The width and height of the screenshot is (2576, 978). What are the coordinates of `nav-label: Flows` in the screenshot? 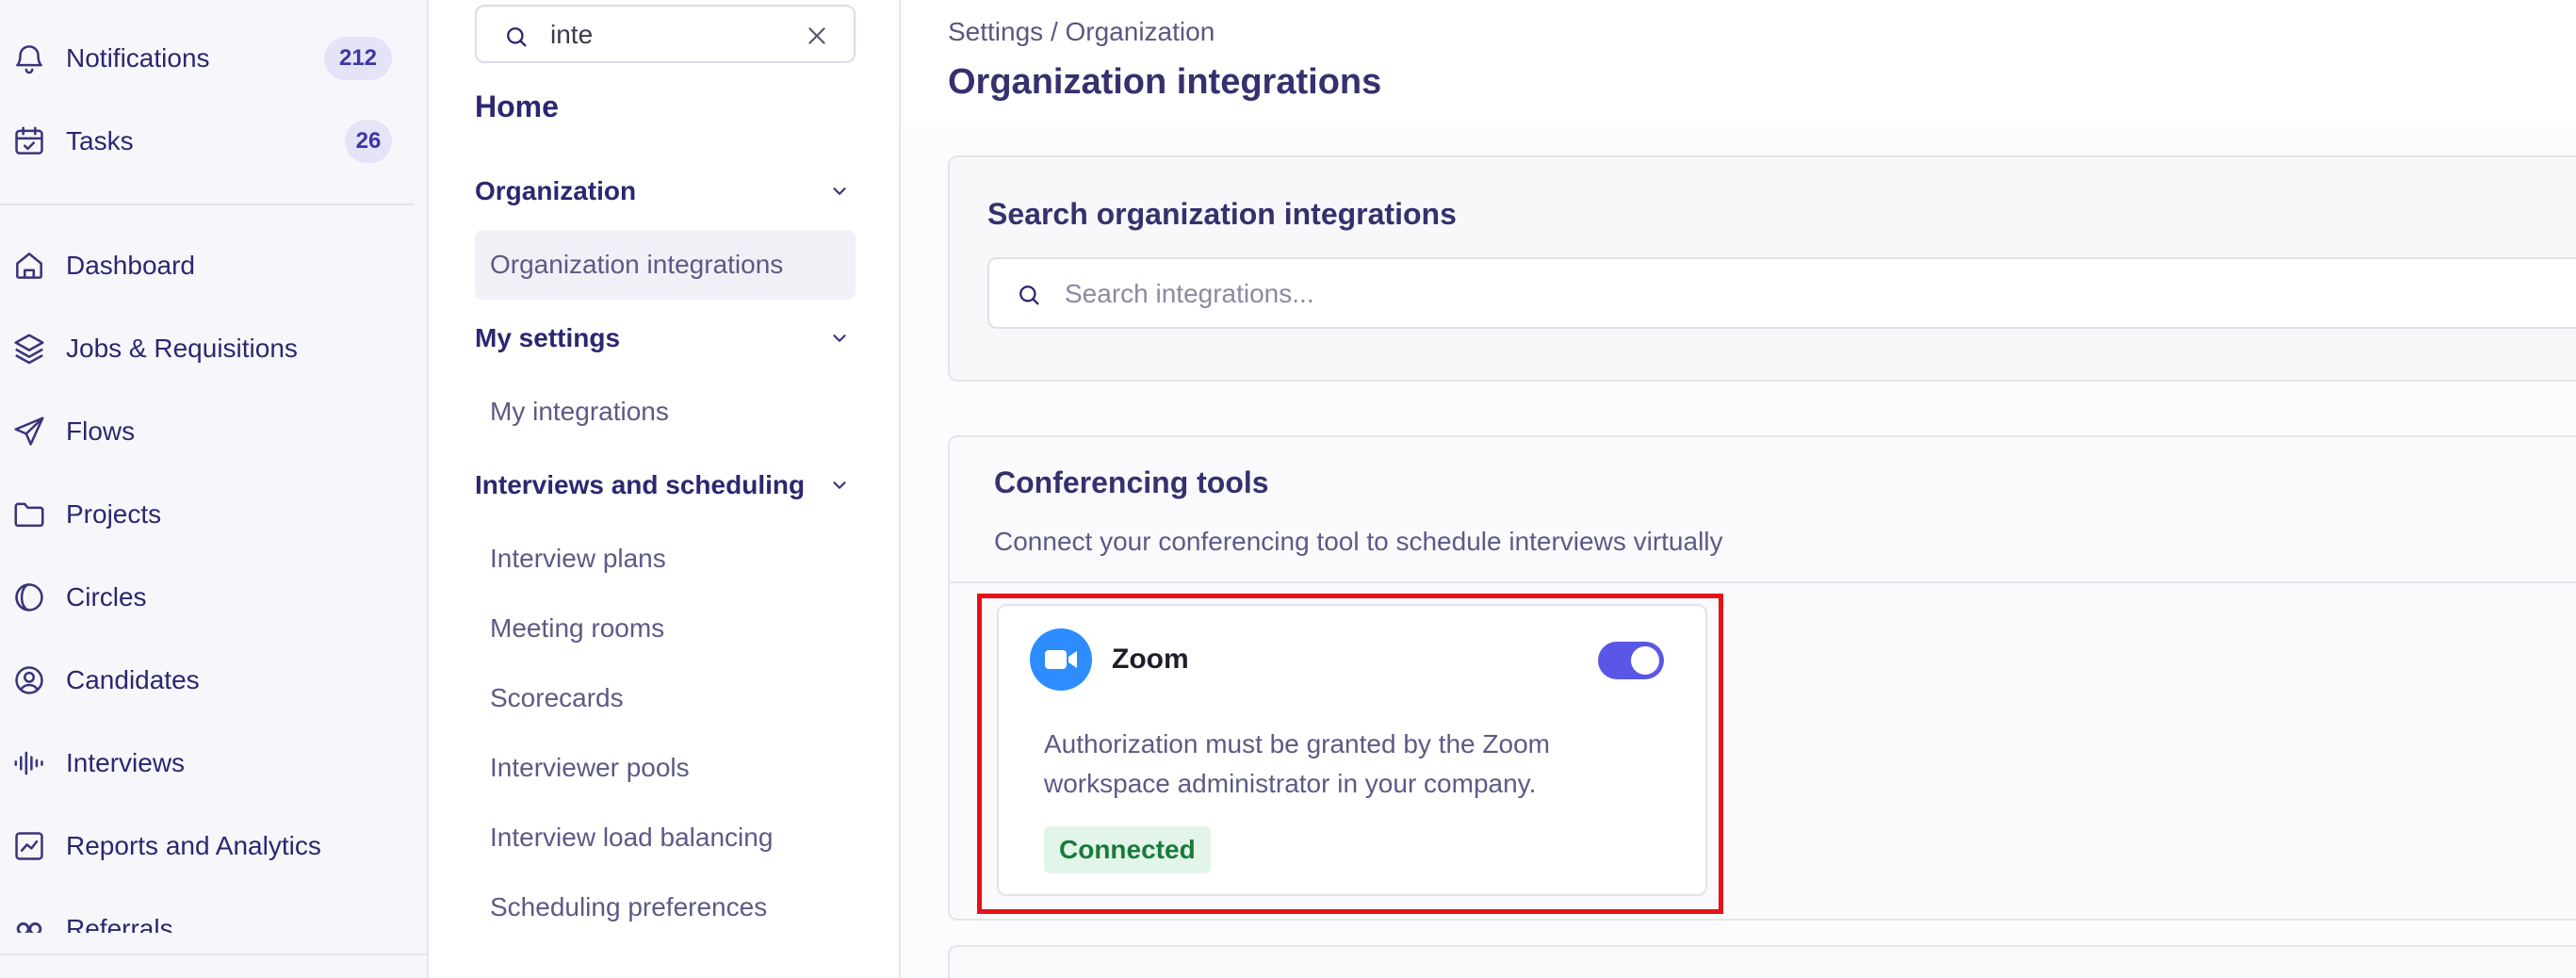 It's located at (101, 431).